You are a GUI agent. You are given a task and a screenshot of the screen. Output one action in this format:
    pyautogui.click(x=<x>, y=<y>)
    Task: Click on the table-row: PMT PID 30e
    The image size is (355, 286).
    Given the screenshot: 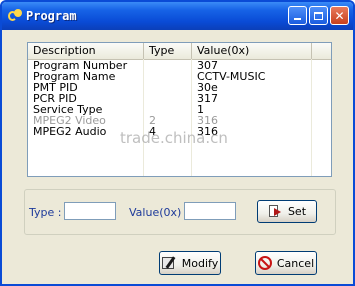 What is the action you would take?
    pyautogui.click(x=179, y=87)
    